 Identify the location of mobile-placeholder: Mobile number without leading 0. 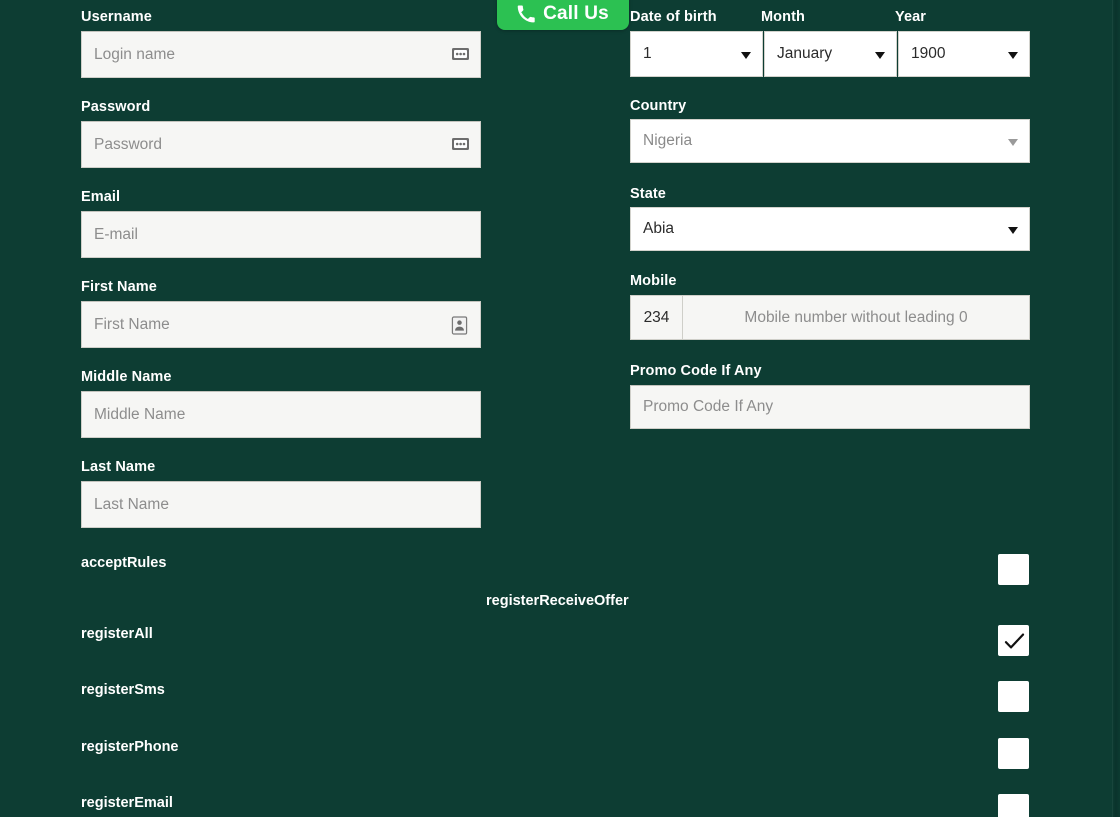
(856, 317).